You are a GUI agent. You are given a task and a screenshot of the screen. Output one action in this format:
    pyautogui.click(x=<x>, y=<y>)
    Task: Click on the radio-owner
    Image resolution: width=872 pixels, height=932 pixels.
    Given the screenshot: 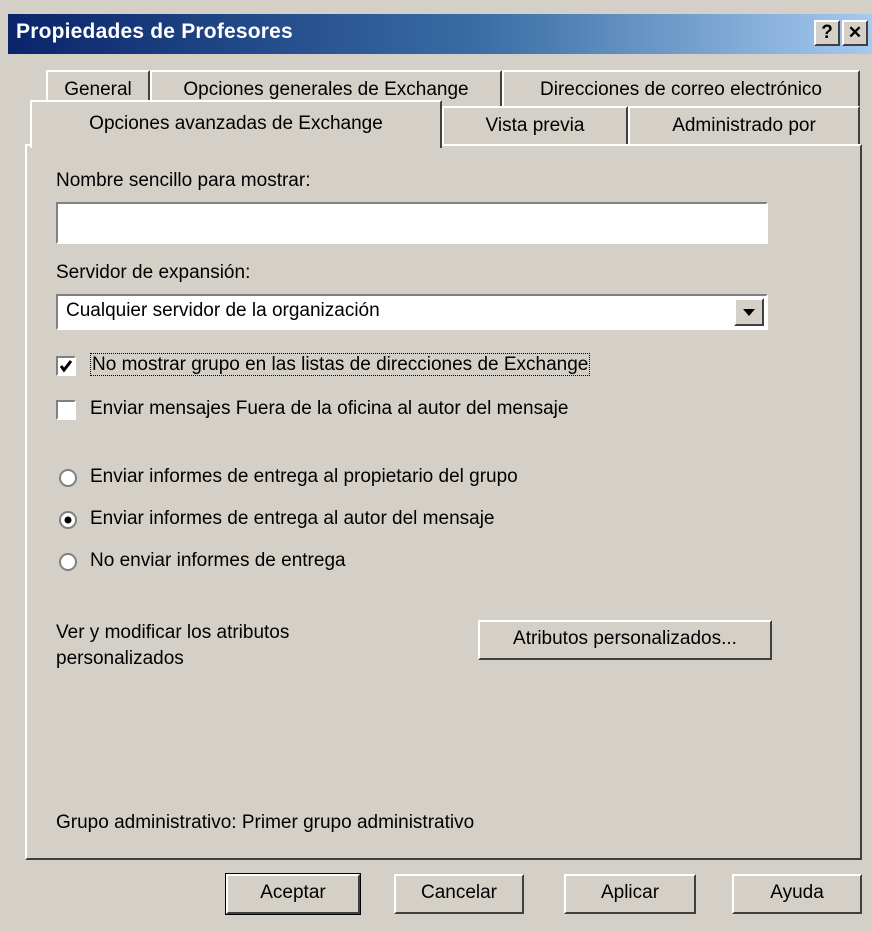 What is the action you would take?
    pyautogui.click(x=68, y=478)
    